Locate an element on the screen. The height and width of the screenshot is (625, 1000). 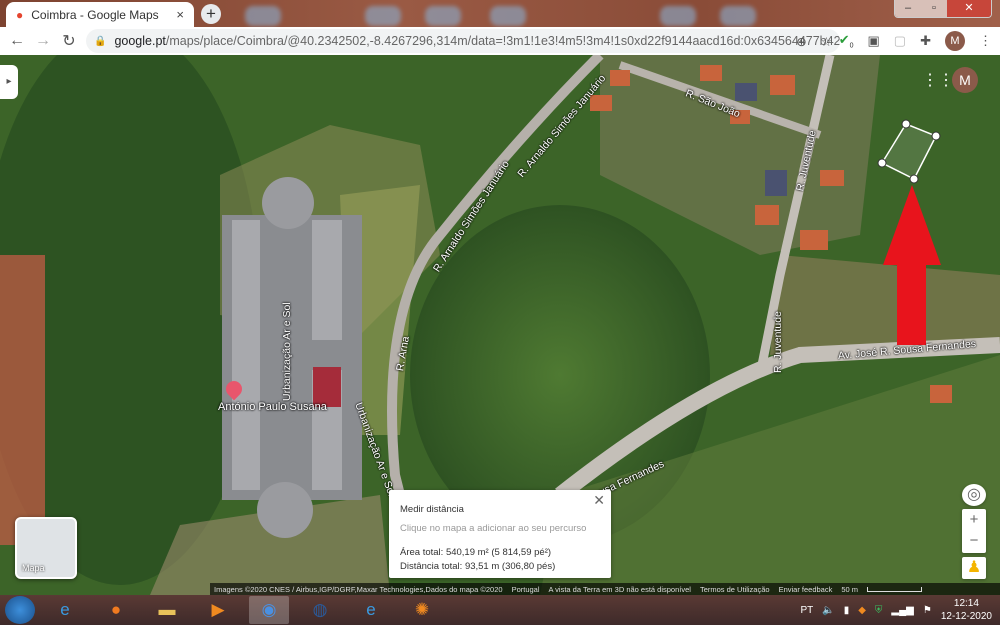
lock-icon: 🔒 is located at coordinates (100, 41).